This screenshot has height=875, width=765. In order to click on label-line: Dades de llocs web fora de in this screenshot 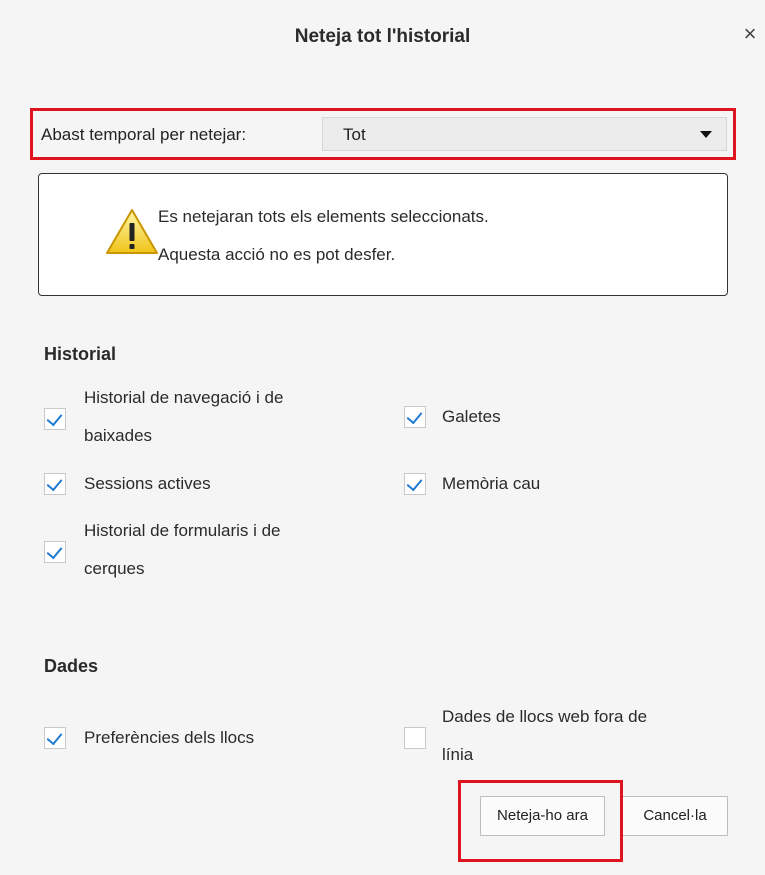, I will do `click(545, 716)`.